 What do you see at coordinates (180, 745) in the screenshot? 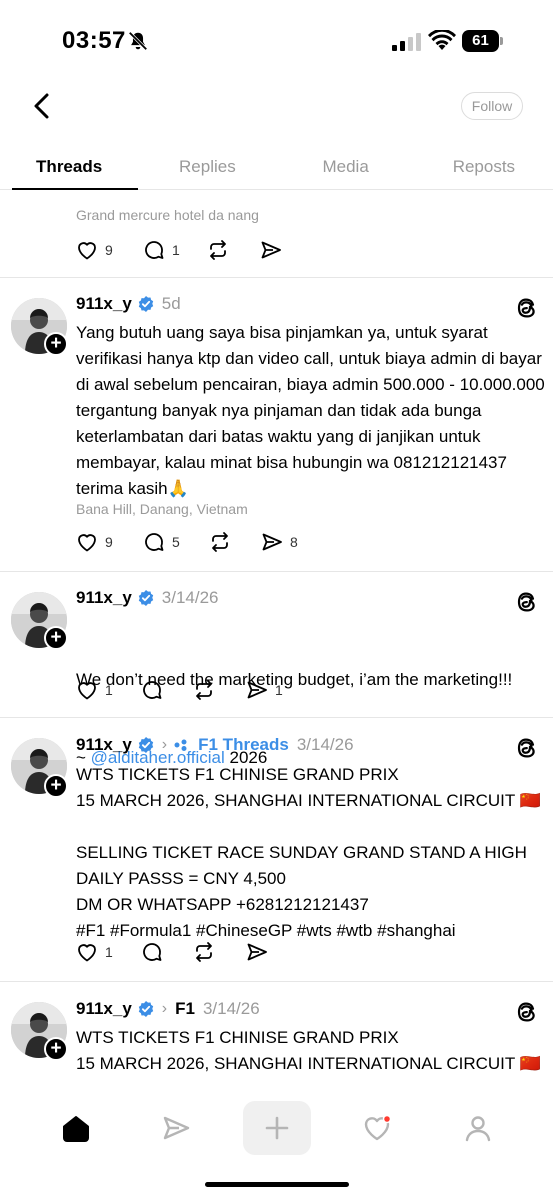
I see `community-dots-icon` at bounding box center [180, 745].